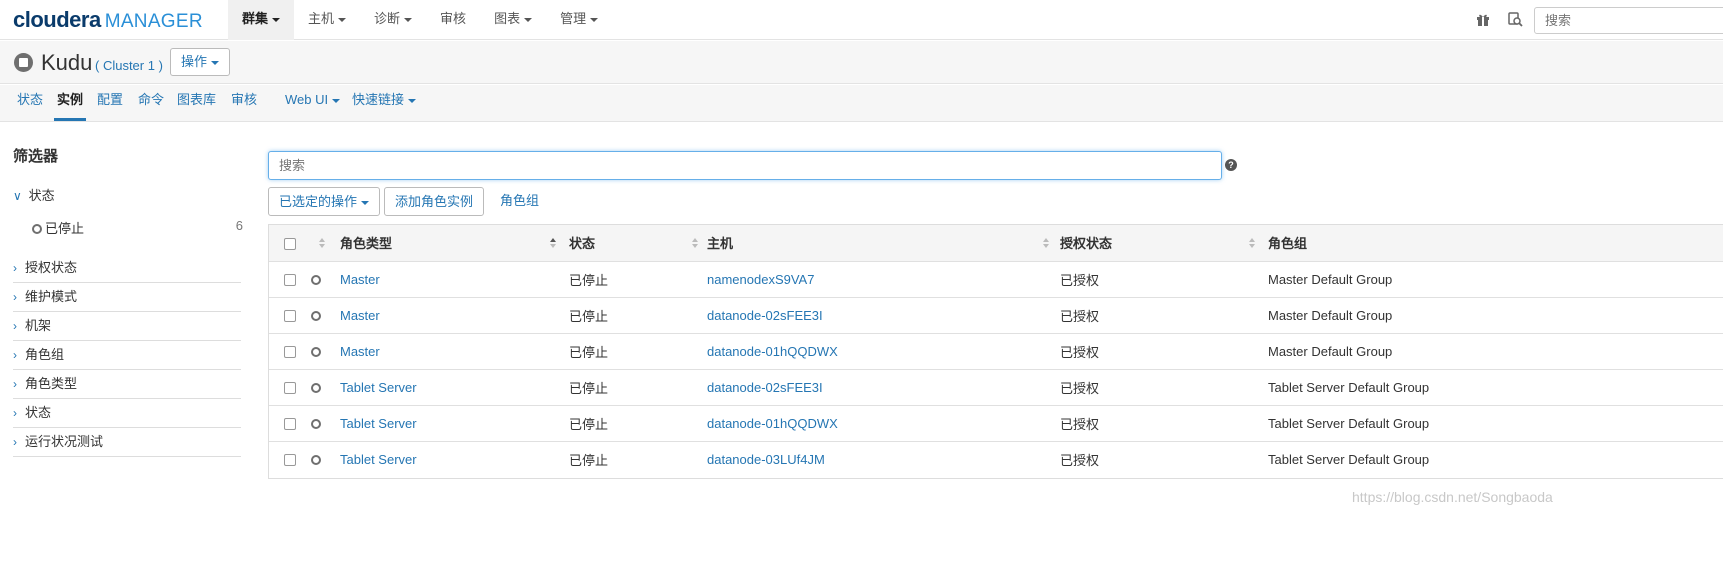  I want to click on filter-authorization-status: › 授权状态, so click(127, 268).